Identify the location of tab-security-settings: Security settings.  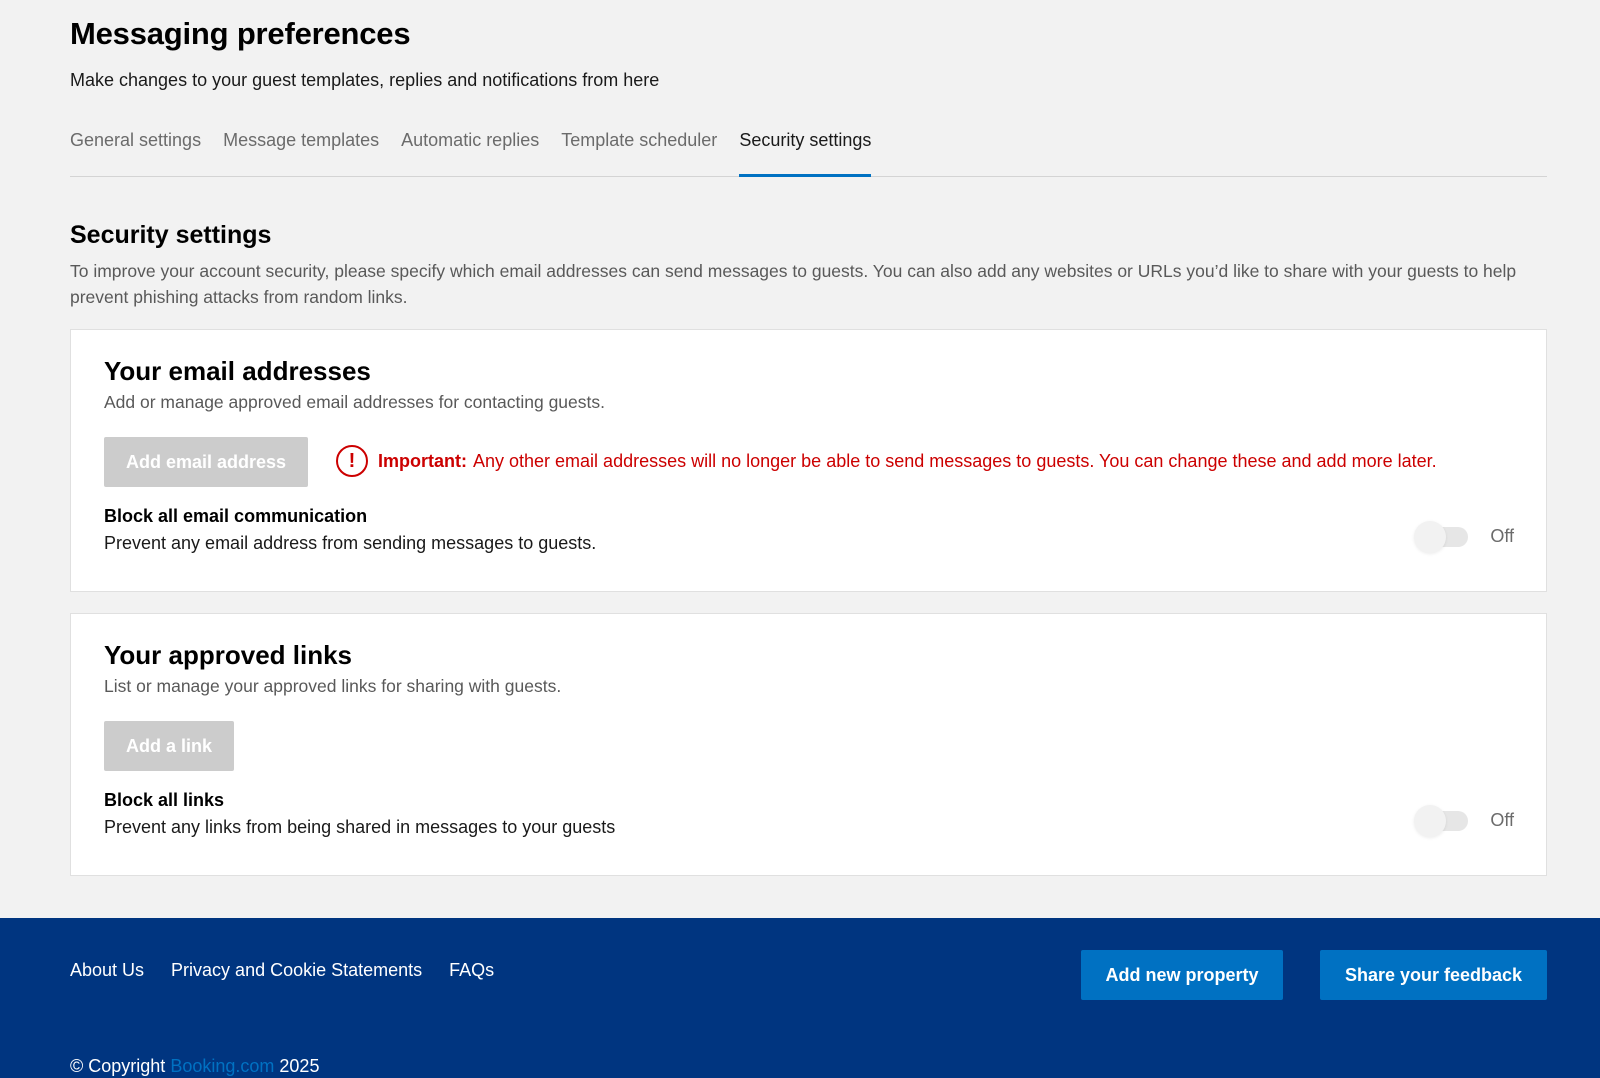
(805, 147).